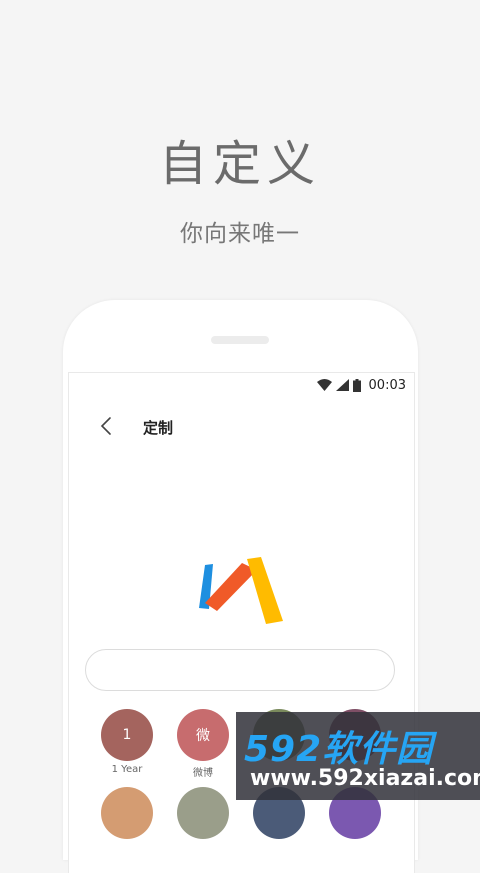 Image resolution: width=480 pixels, height=873 pixels. Describe the element at coordinates (241, 385) in the screenshot. I see `status-bar: 00:03` at that location.